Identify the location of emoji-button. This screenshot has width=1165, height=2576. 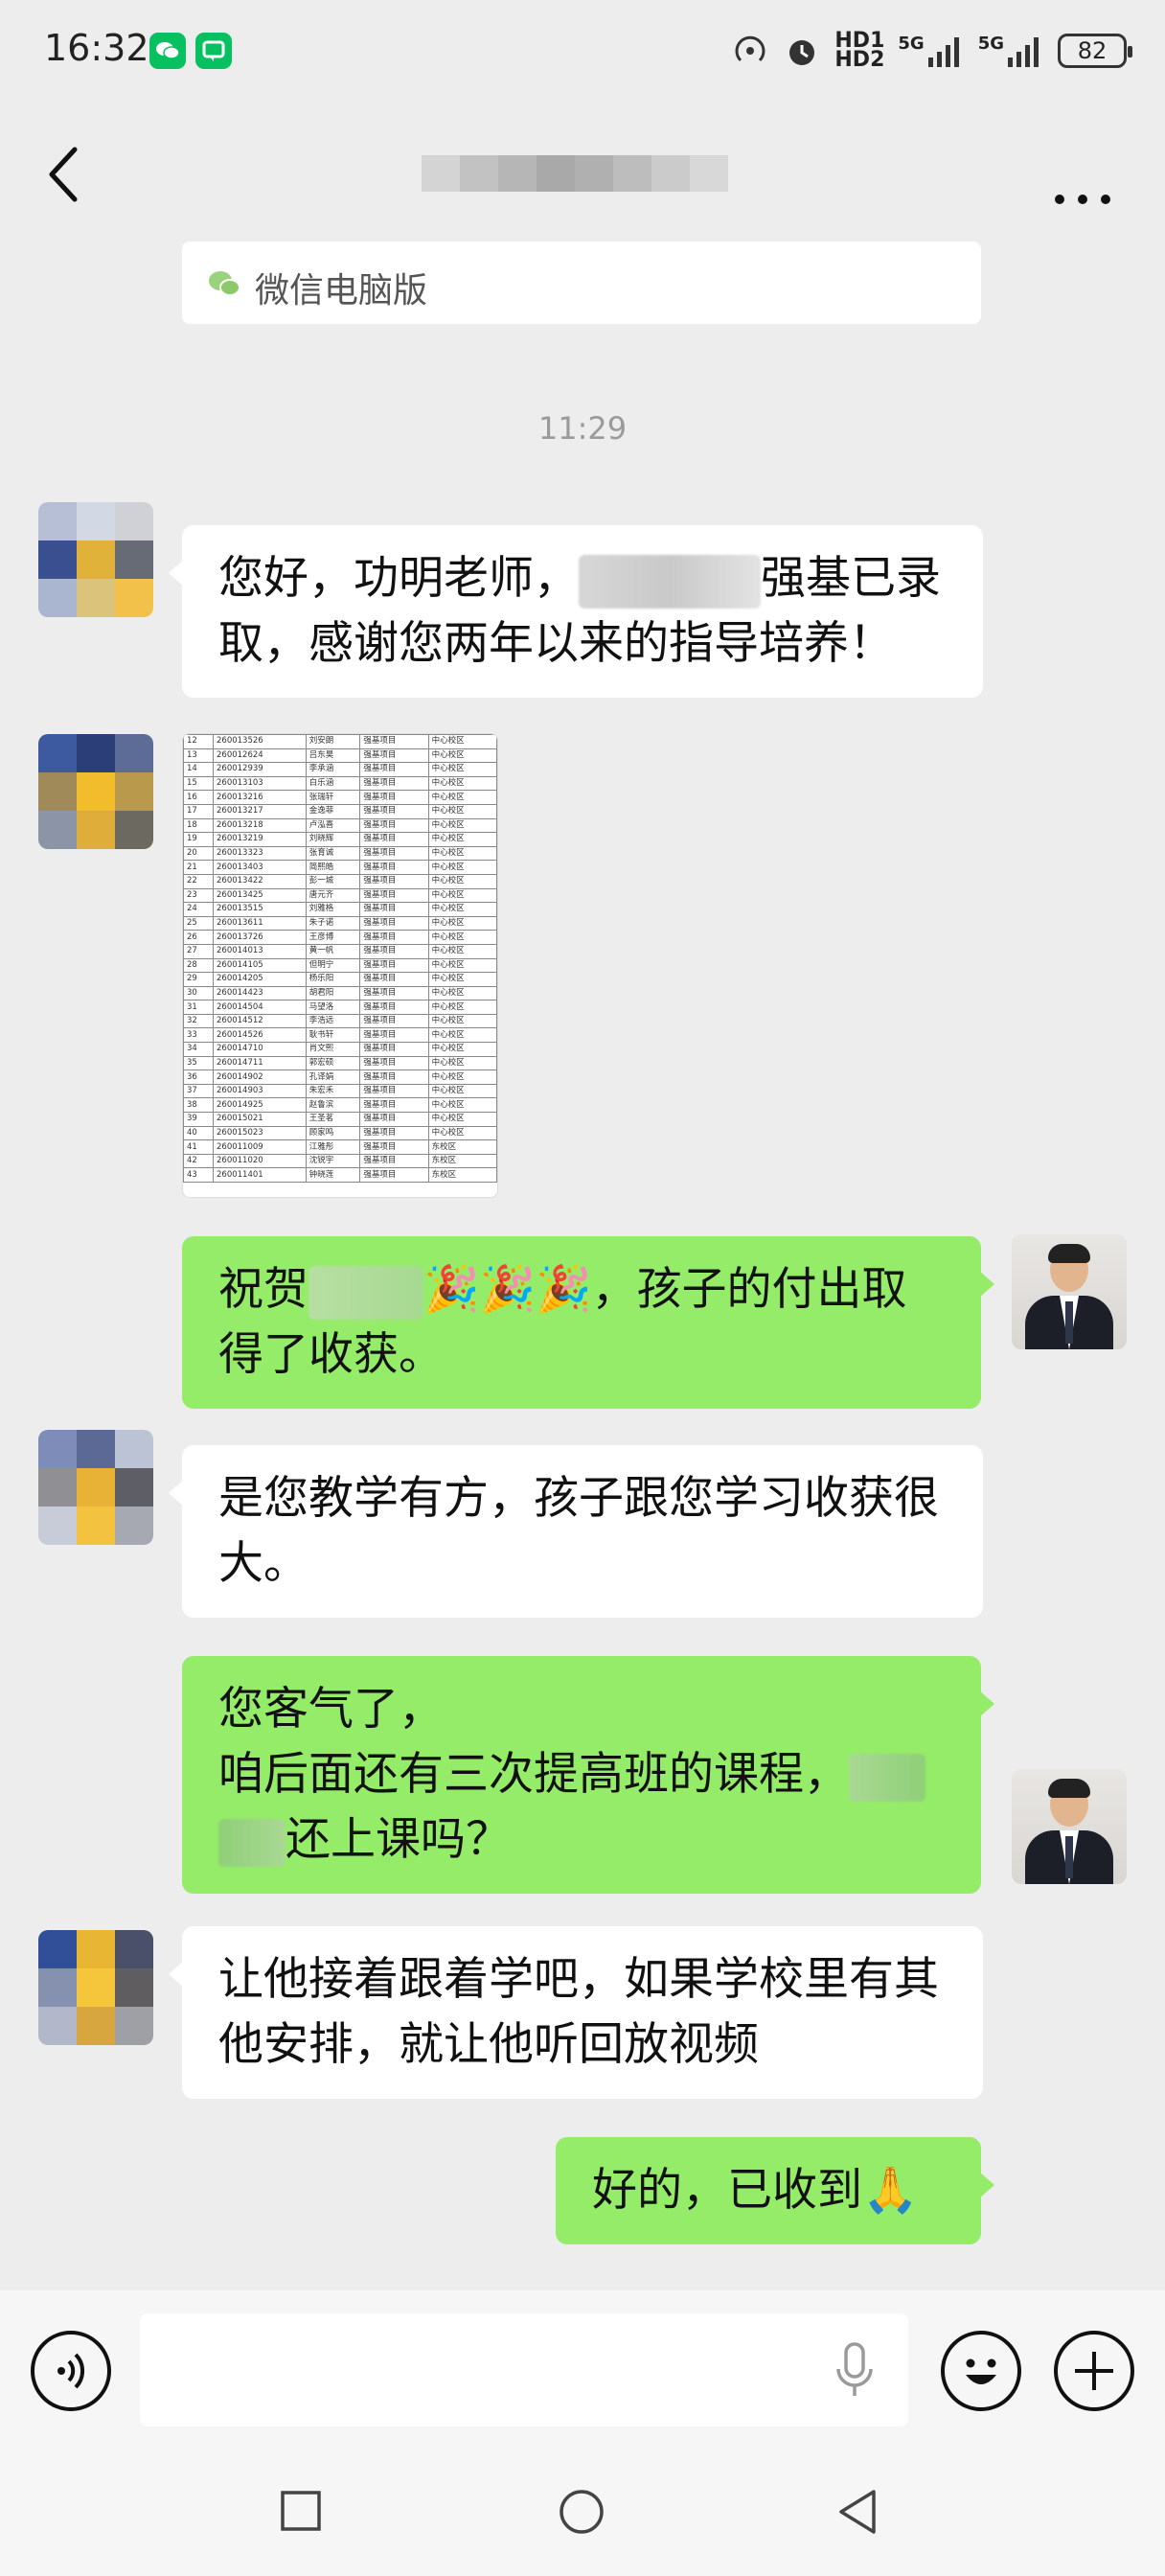
(981, 2371).